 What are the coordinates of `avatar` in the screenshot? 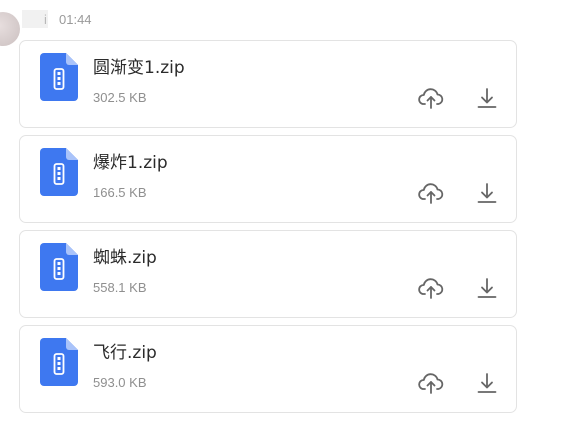 It's located at (10, 29).